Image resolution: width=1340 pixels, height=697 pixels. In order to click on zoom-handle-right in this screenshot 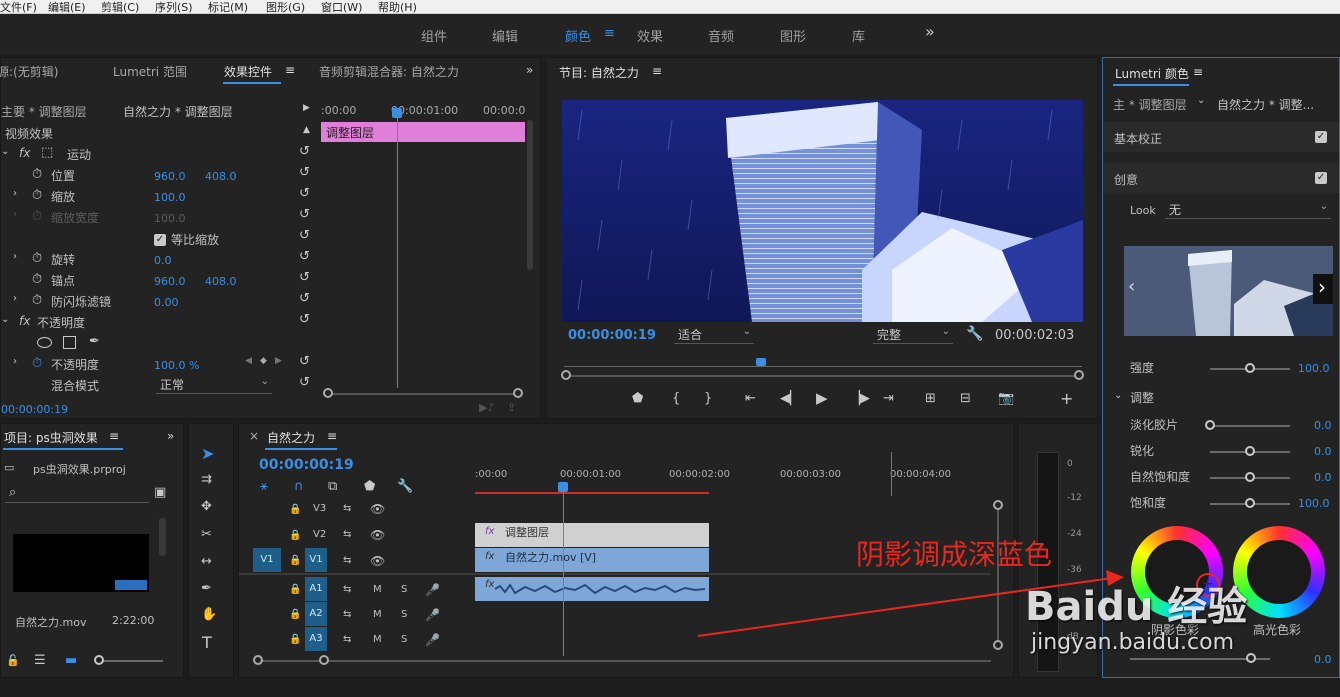, I will do `click(324, 660)`.